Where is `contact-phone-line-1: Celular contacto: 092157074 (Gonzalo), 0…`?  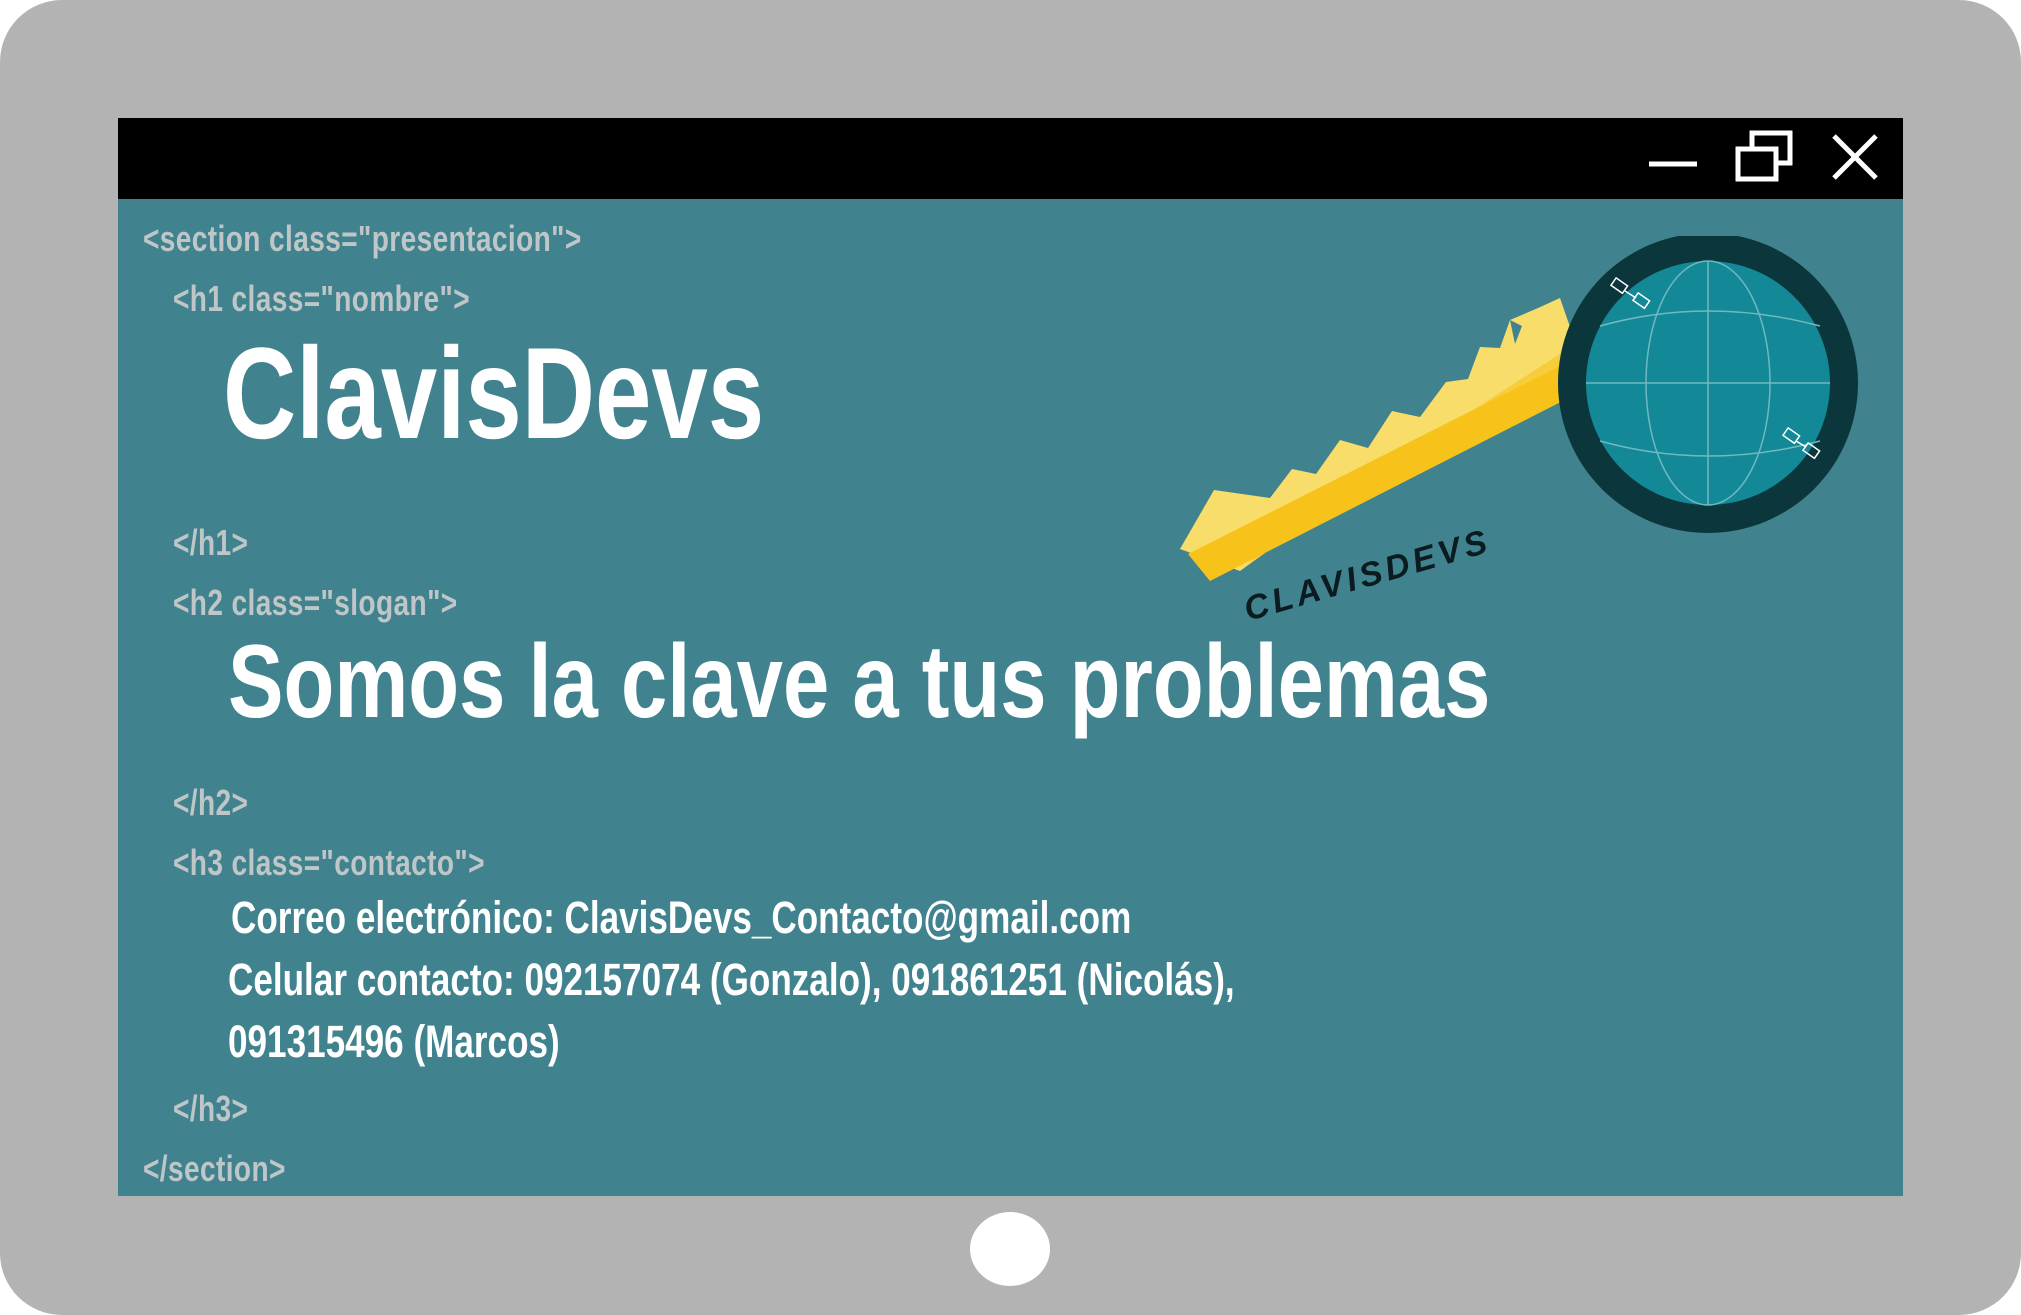
contact-phone-line-1: Celular contacto: 092157074 (Gonzalo), 0… is located at coordinates (731, 979).